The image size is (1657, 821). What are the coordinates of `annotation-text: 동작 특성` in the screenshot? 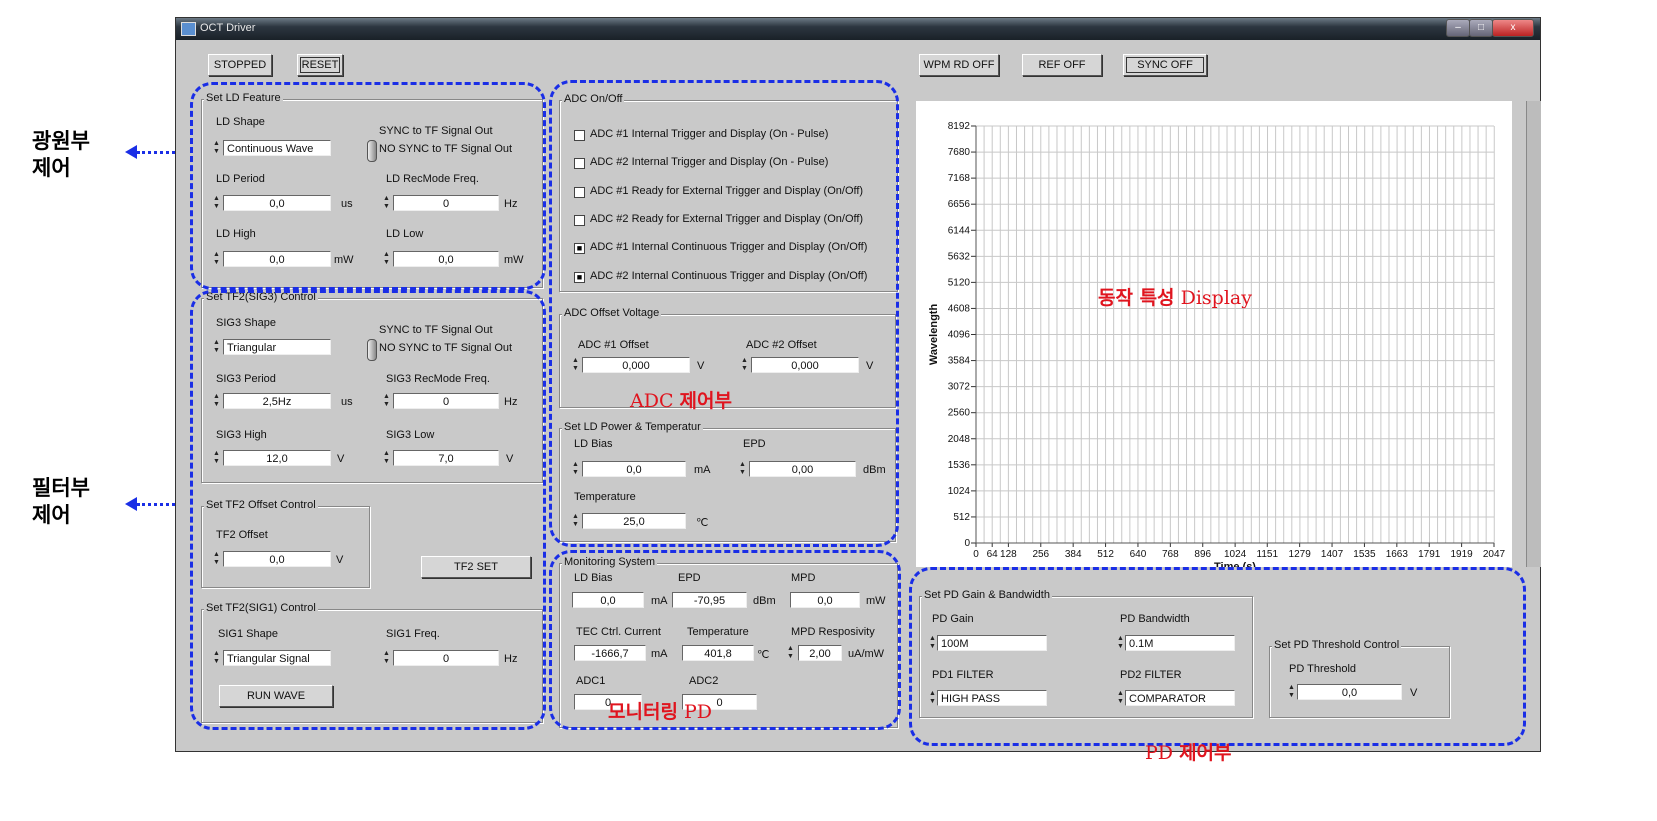 It's located at (1136, 298).